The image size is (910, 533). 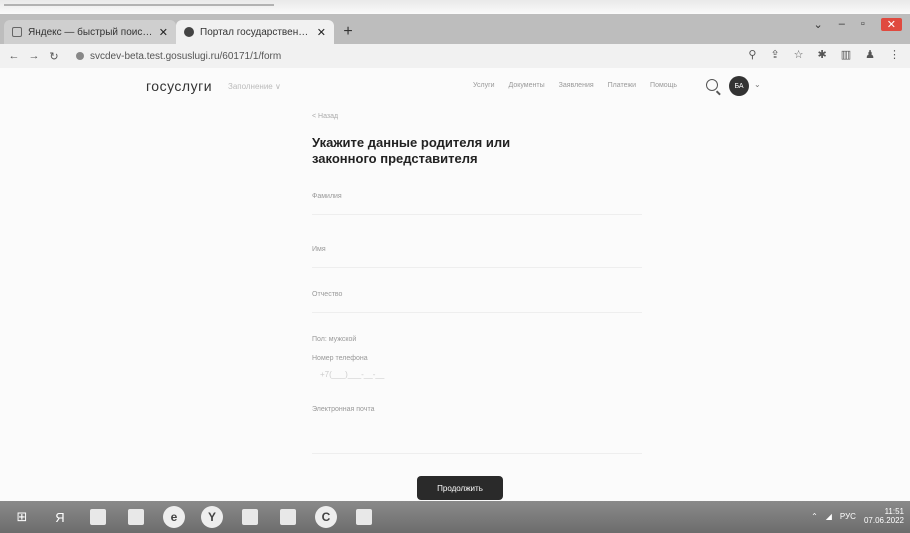 I want to click on field-label: Номер телефона, so click(x=340, y=358).